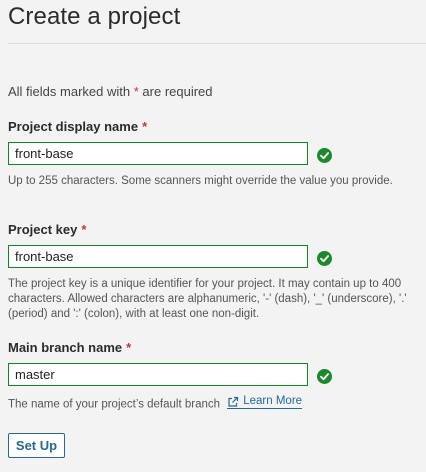 This screenshot has height=472, width=426. I want to click on title-divider, so click(217, 43).